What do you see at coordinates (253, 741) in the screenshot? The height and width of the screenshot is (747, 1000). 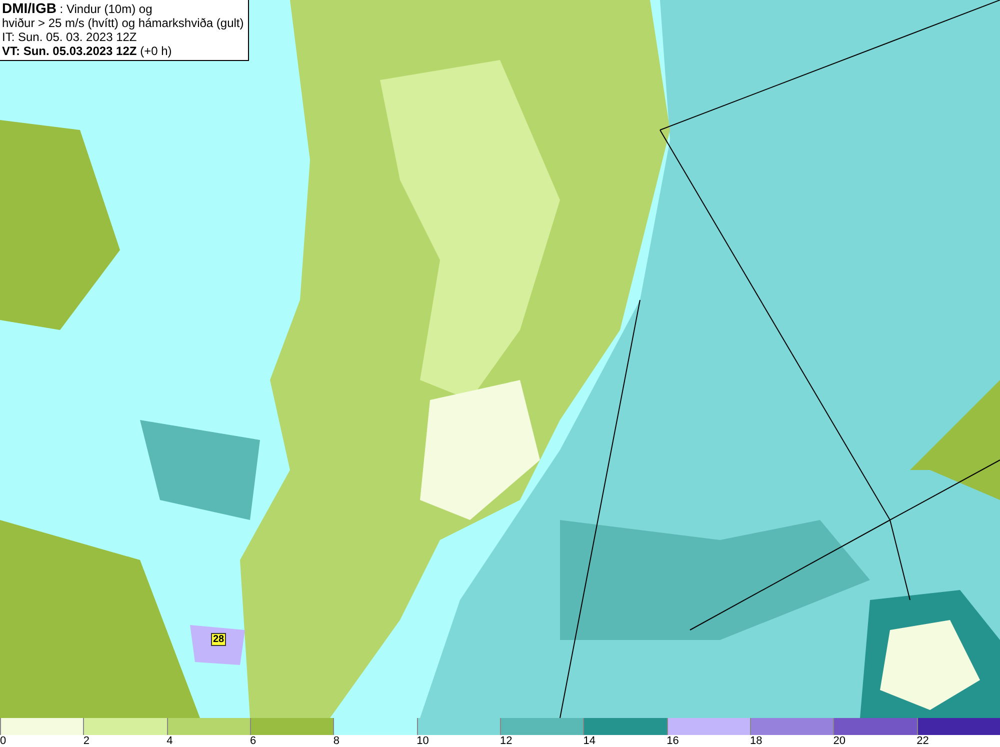 I see `legend-tick-label: 6` at bounding box center [253, 741].